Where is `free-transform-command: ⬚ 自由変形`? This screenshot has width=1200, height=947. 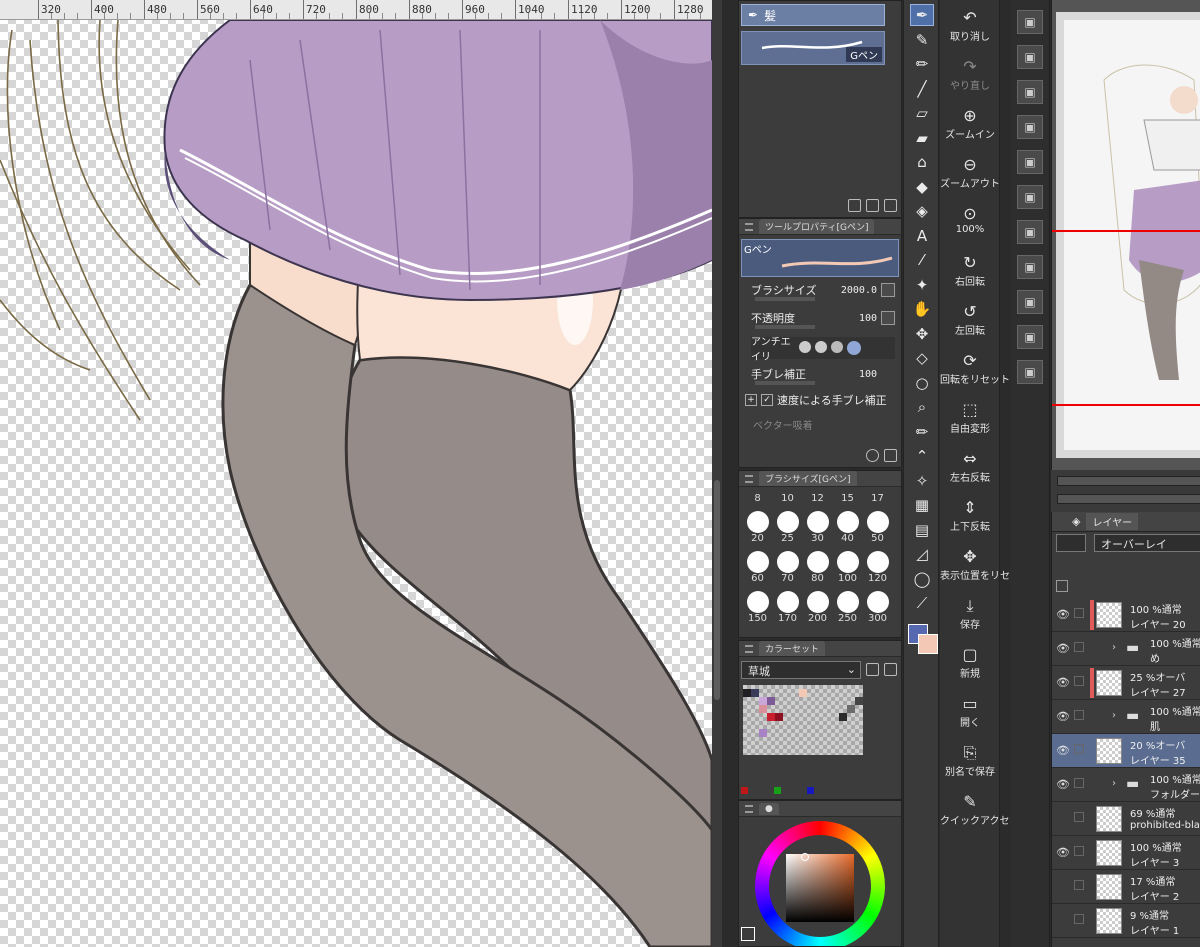 free-transform-command: ⬚ 自由変形 is located at coordinates (970, 417).